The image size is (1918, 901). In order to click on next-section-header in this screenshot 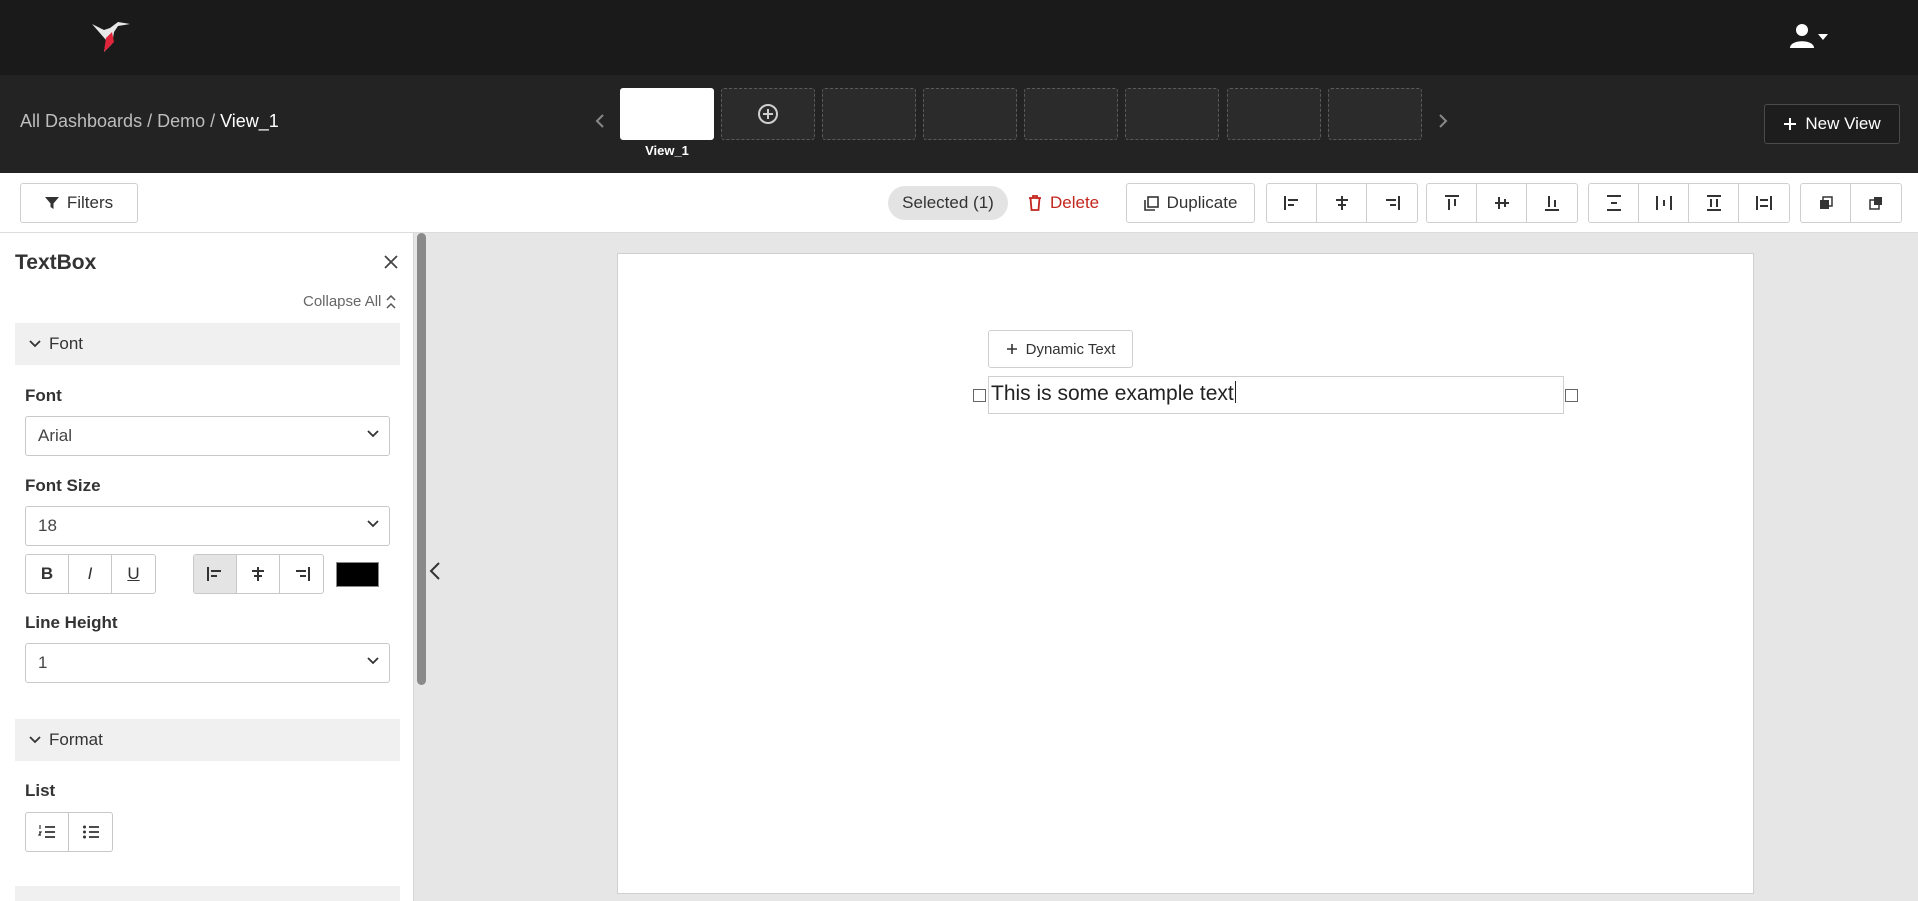, I will do `click(207, 893)`.